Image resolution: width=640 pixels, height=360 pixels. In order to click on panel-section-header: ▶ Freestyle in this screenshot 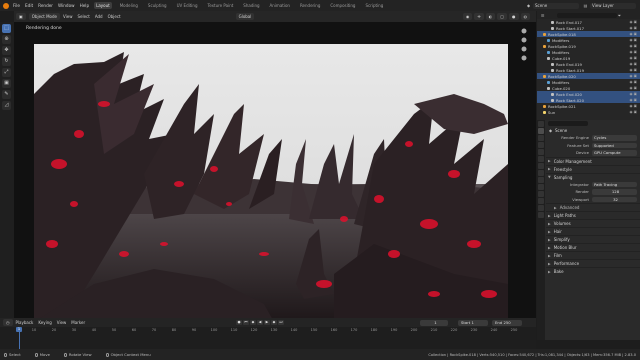, I will do `click(593, 168)`.